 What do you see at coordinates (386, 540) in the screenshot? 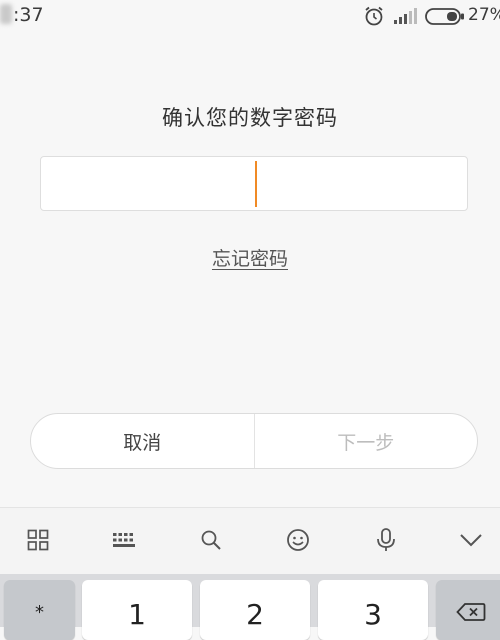
I see `microphone-icon` at bounding box center [386, 540].